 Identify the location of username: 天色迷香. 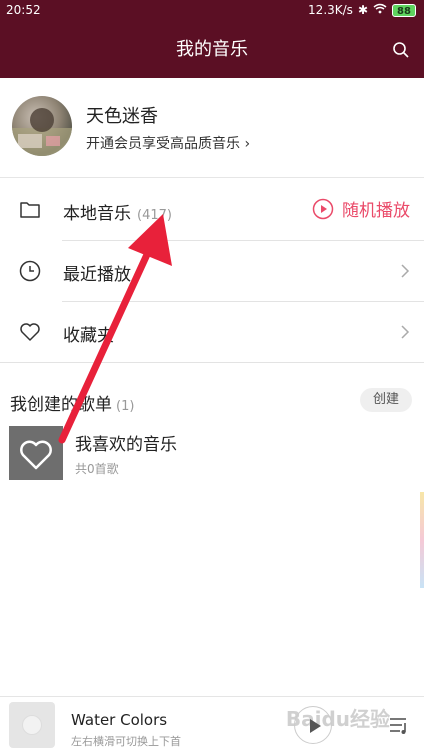
(122, 116).